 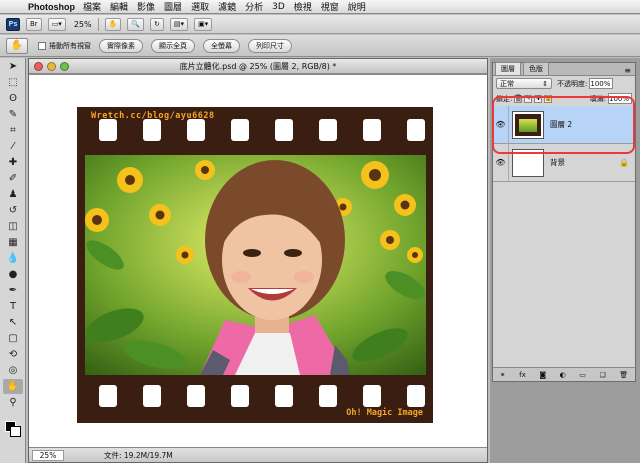 I want to click on layer-mask-icon: ◙, so click(x=542, y=375).